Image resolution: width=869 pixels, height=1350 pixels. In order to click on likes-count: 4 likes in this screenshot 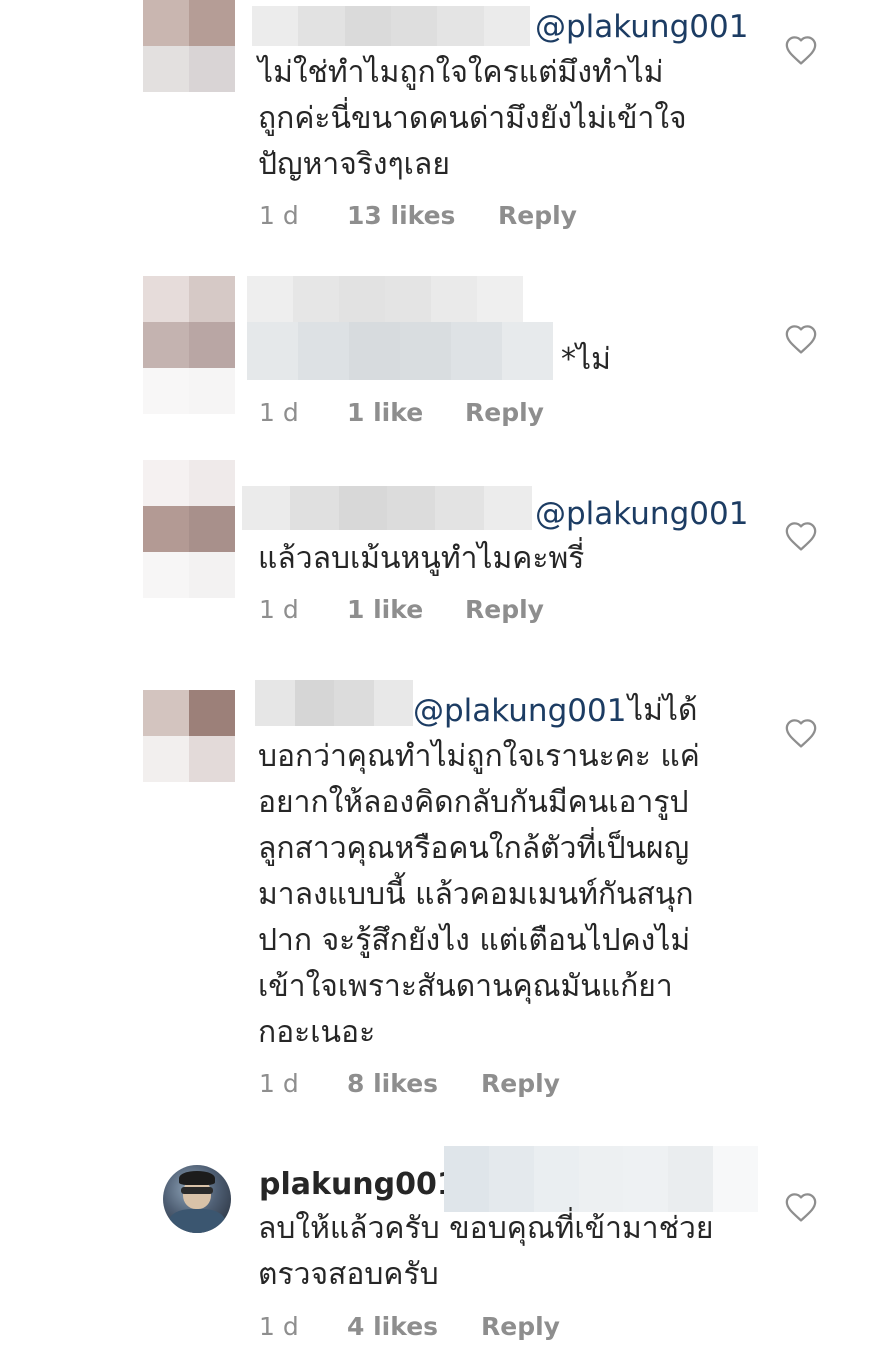, I will do `click(392, 1327)`.